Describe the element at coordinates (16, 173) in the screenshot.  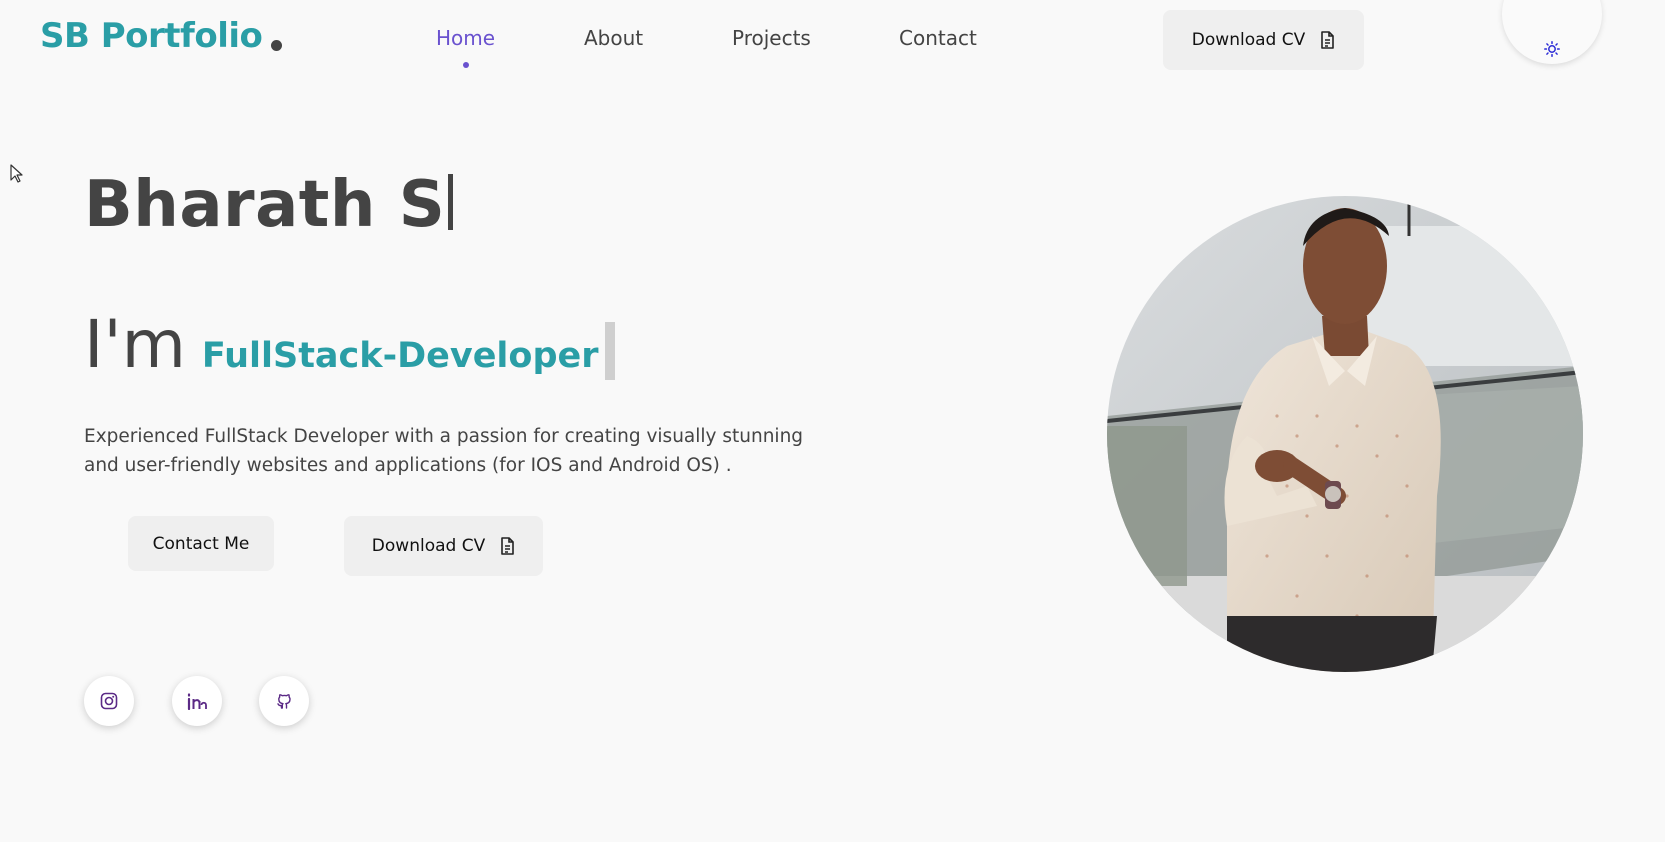
I see `mouse-pointer-icon` at that location.